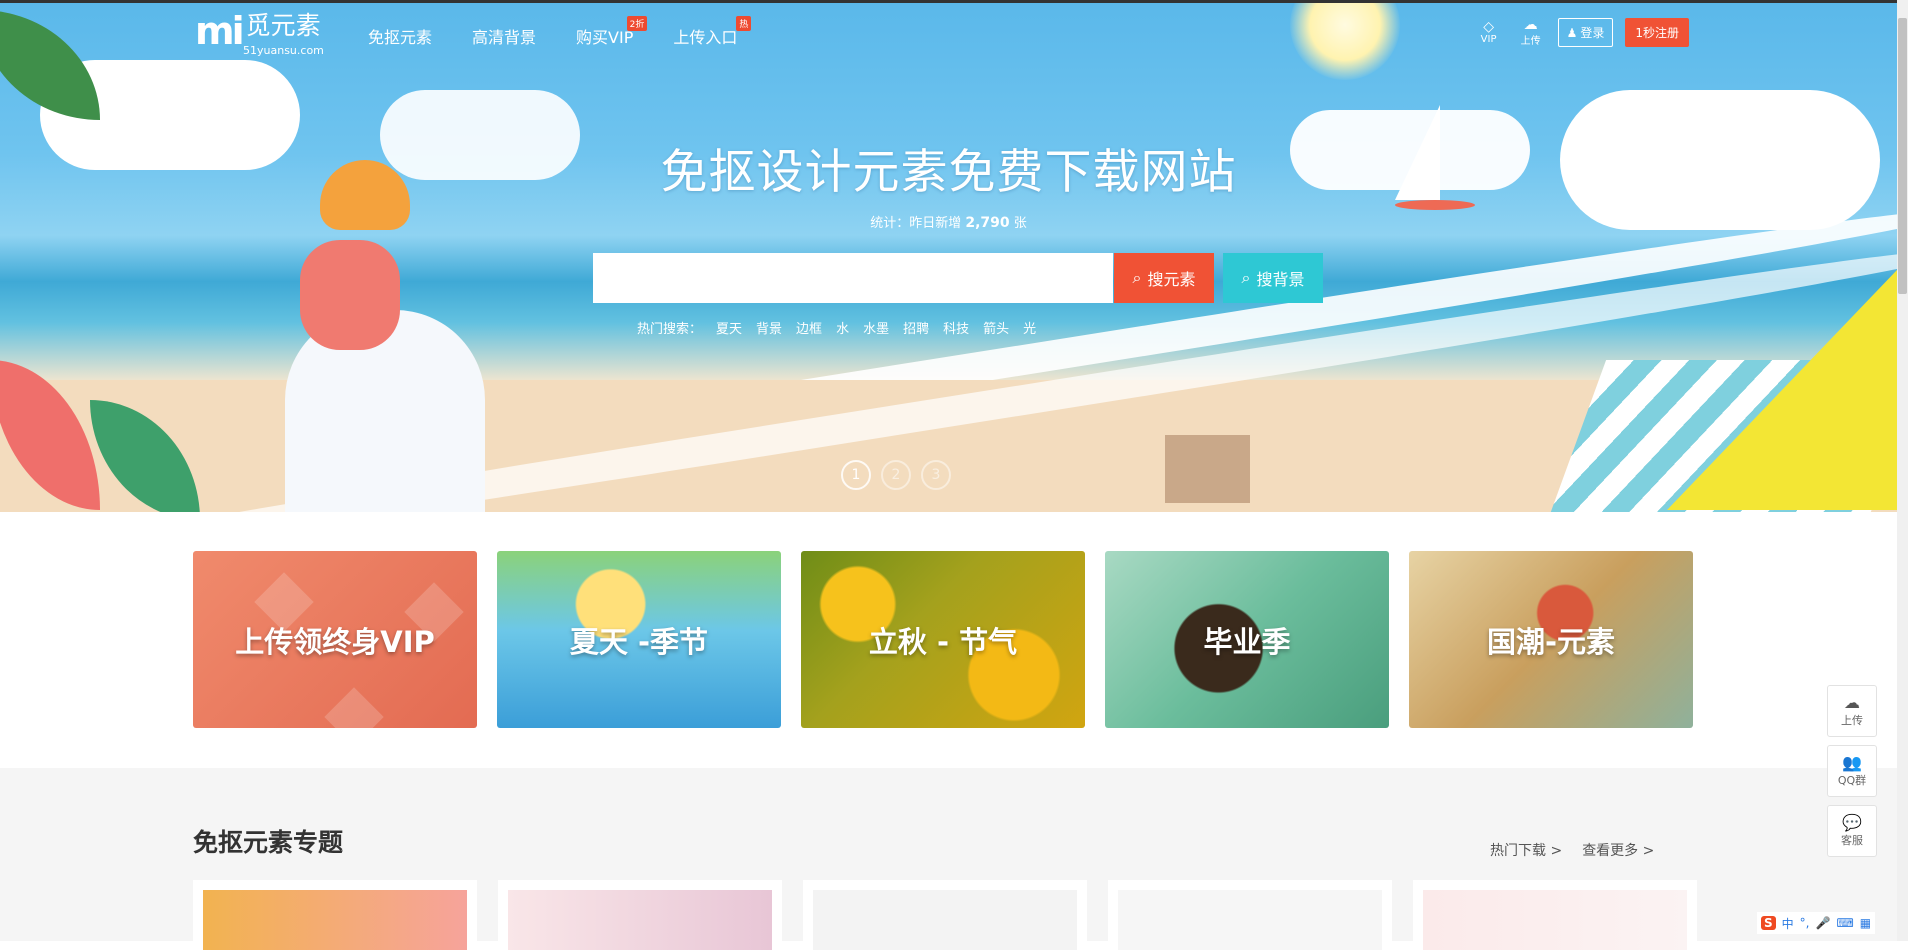 The width and height of the screenshot is (1908, 950). Describe the element at coordinates (268, 842) in the screenshot. I see `section-title: 免抠元素专题` at that location.